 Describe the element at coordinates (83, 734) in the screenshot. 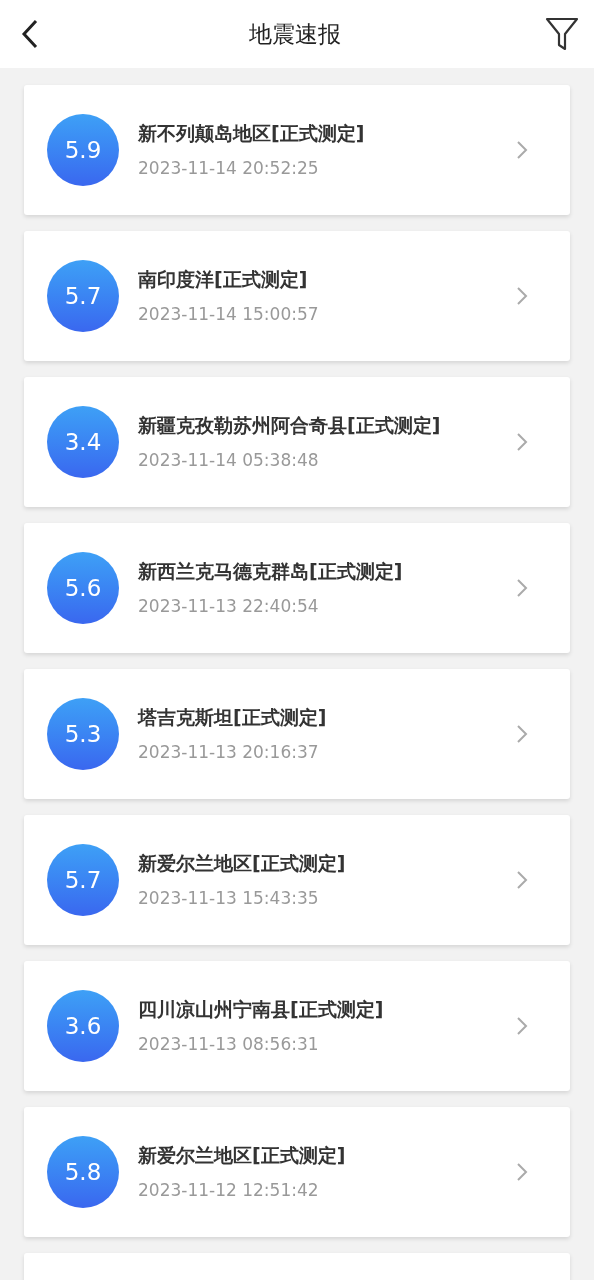

I see `magnitude-badge: 5.3` at that location.